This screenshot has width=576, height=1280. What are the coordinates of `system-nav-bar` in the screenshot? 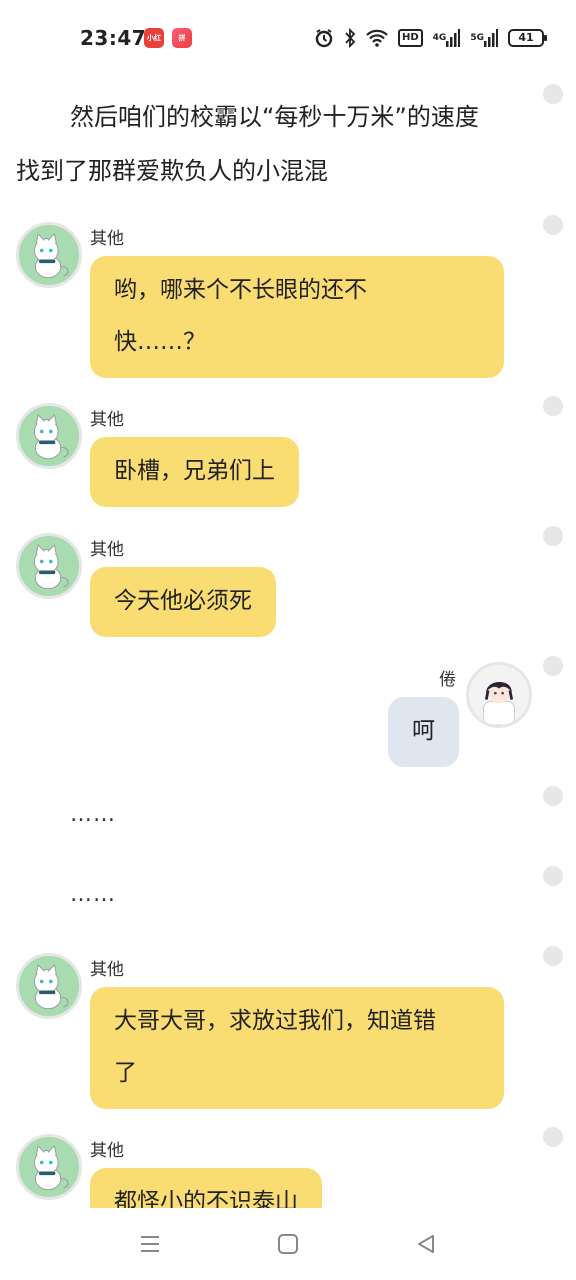 It's located at (288, 1244).